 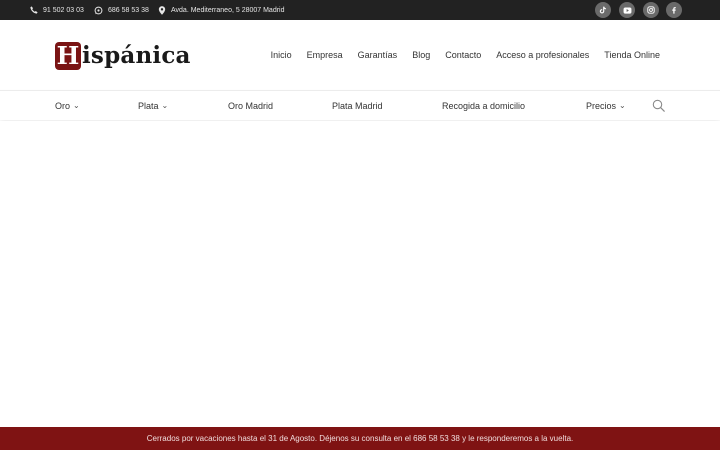 I want to click on whatsapp-number: 686 58 53 38, so click(x=128, y=10).